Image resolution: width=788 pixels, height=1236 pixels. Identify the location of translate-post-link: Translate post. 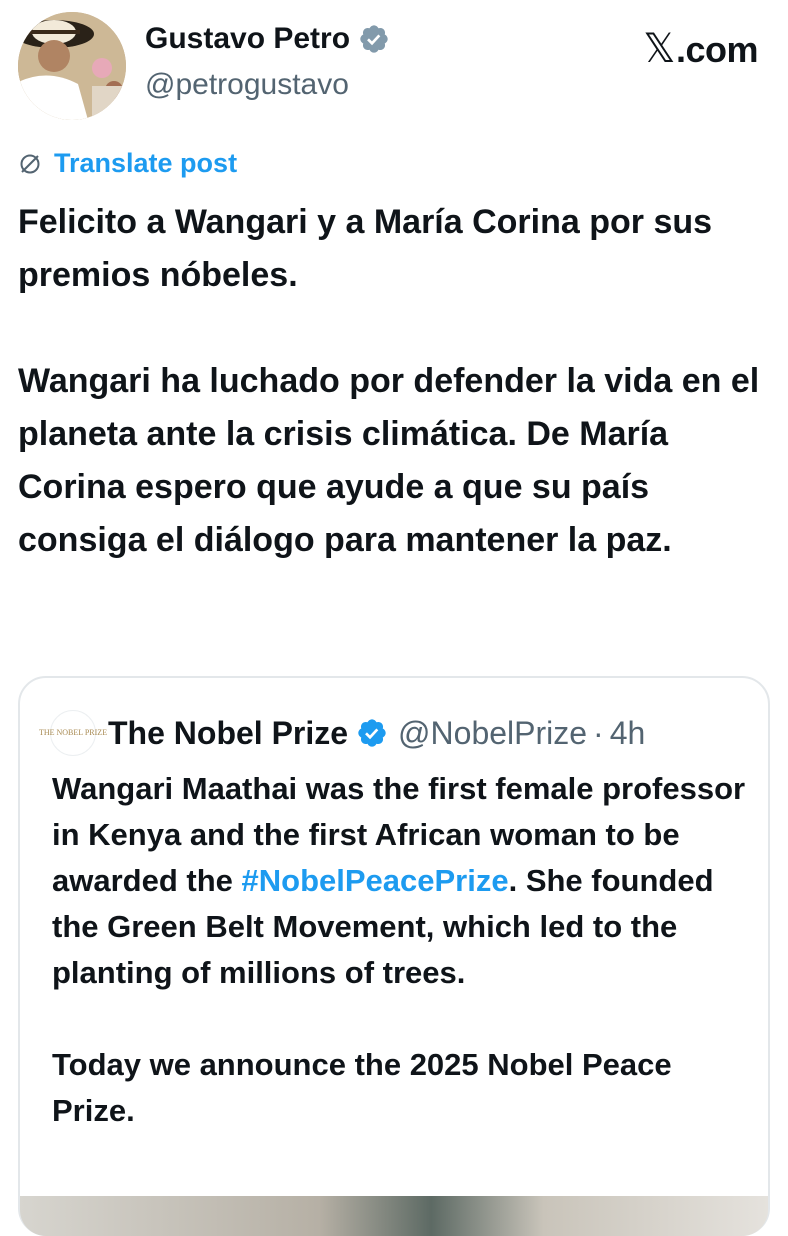
(127, 163).